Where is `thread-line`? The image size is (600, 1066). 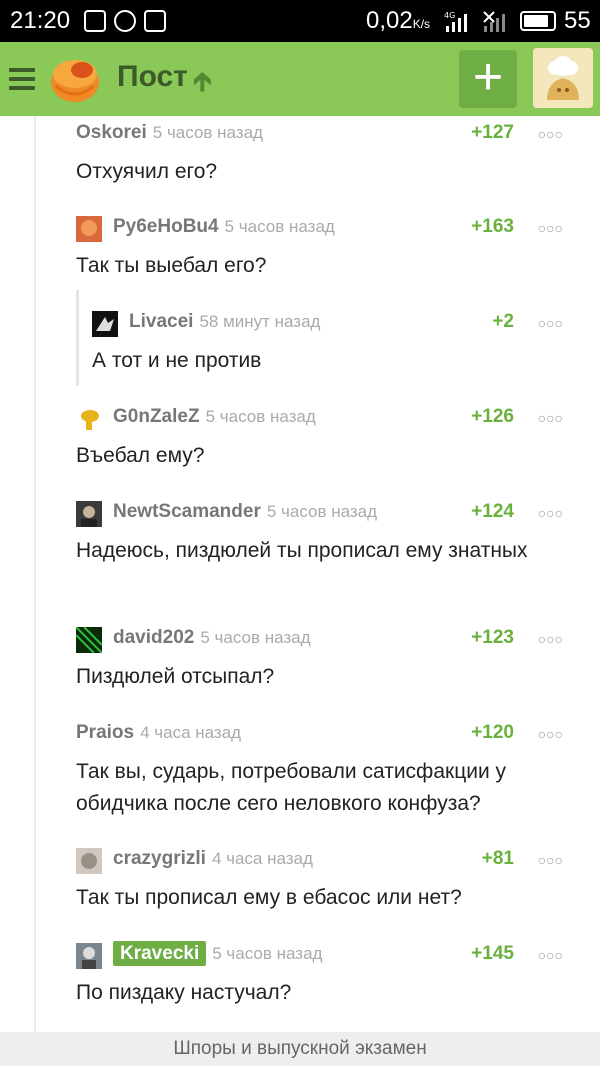
thread-line is located at coordinates (35, 574).